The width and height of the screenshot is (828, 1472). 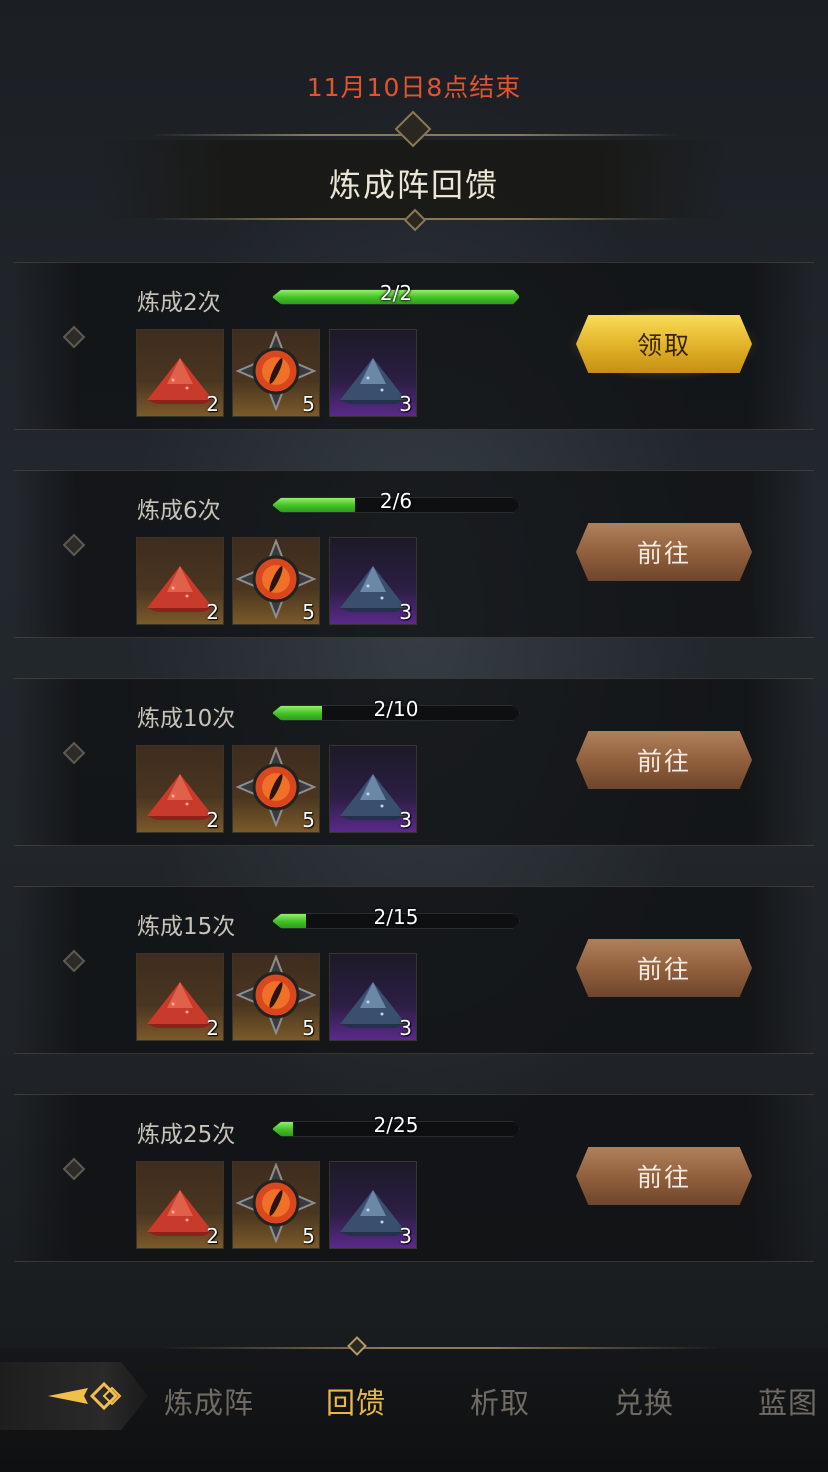 I want to click on event-end-time: 11月10日8点结束, so click(x=414, y=87).